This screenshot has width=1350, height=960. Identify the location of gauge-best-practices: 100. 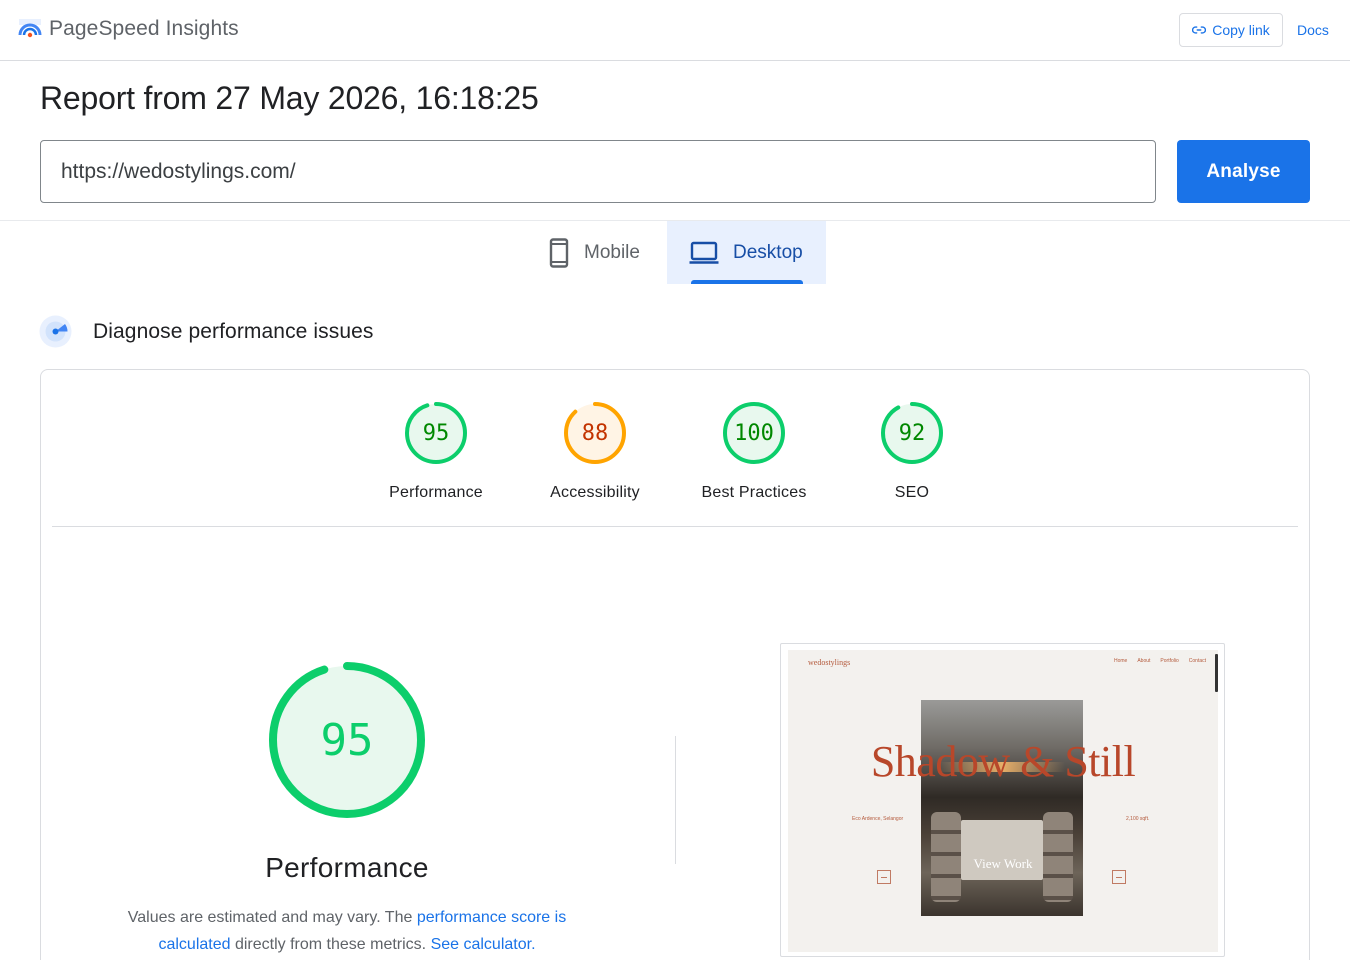
(754, 433).